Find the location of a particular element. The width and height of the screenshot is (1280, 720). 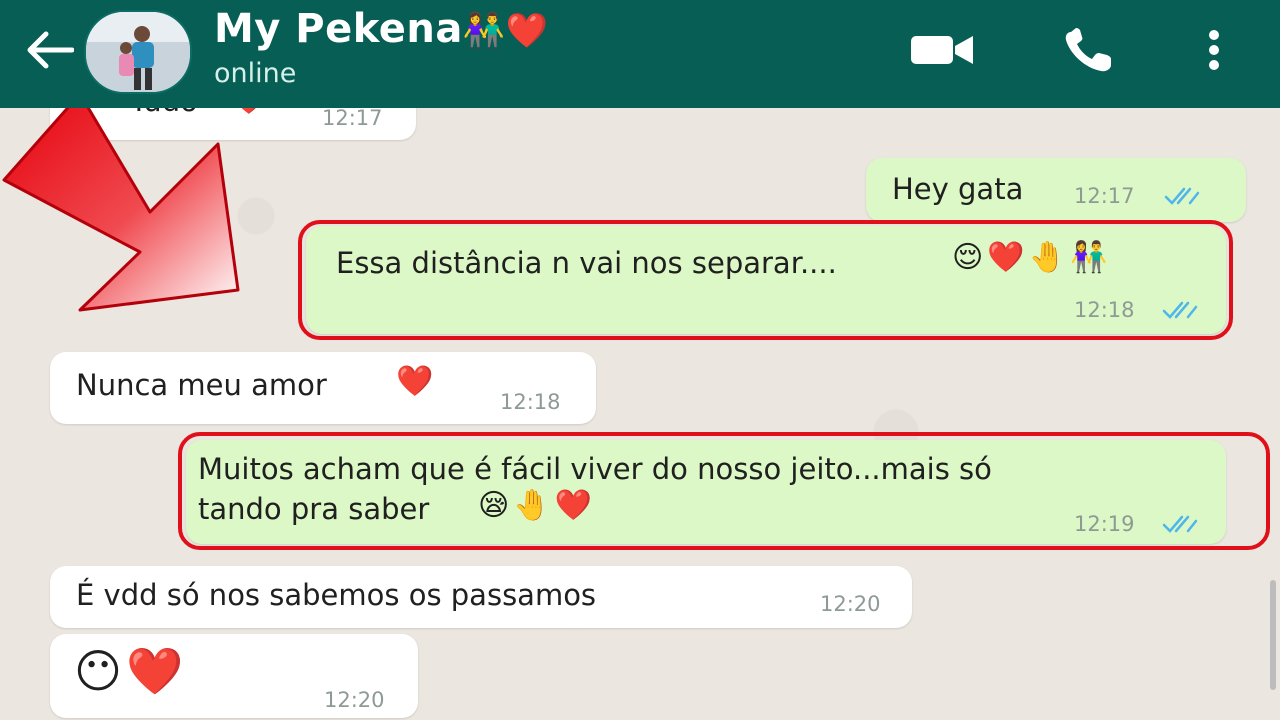

avatar is located at coordinates (138, 52).